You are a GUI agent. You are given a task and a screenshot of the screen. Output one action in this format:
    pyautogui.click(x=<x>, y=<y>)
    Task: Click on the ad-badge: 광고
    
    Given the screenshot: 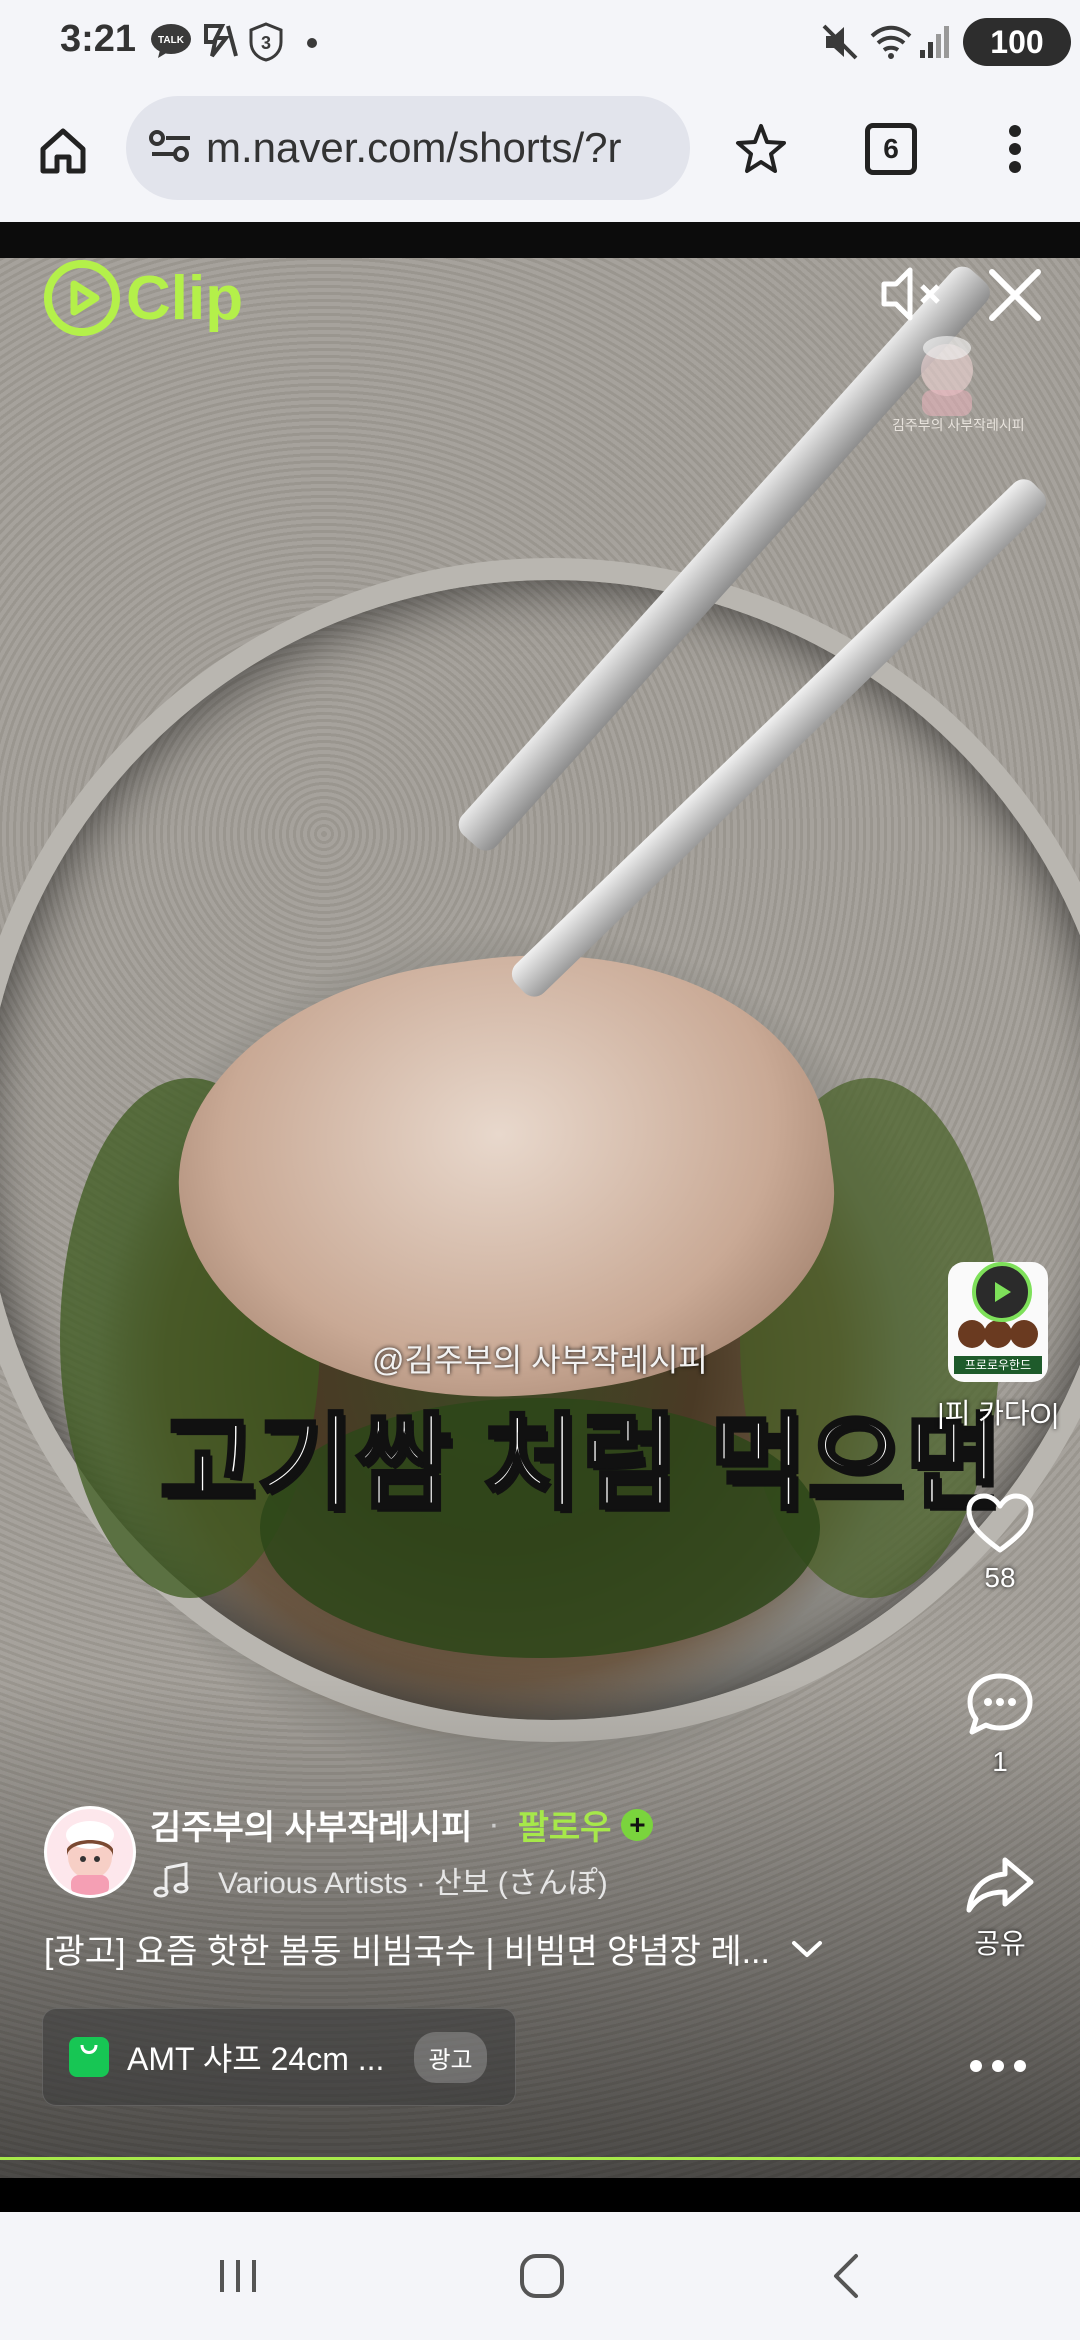 What is the action you would take?
    pyautogui.click(x=450, y=2057)
    